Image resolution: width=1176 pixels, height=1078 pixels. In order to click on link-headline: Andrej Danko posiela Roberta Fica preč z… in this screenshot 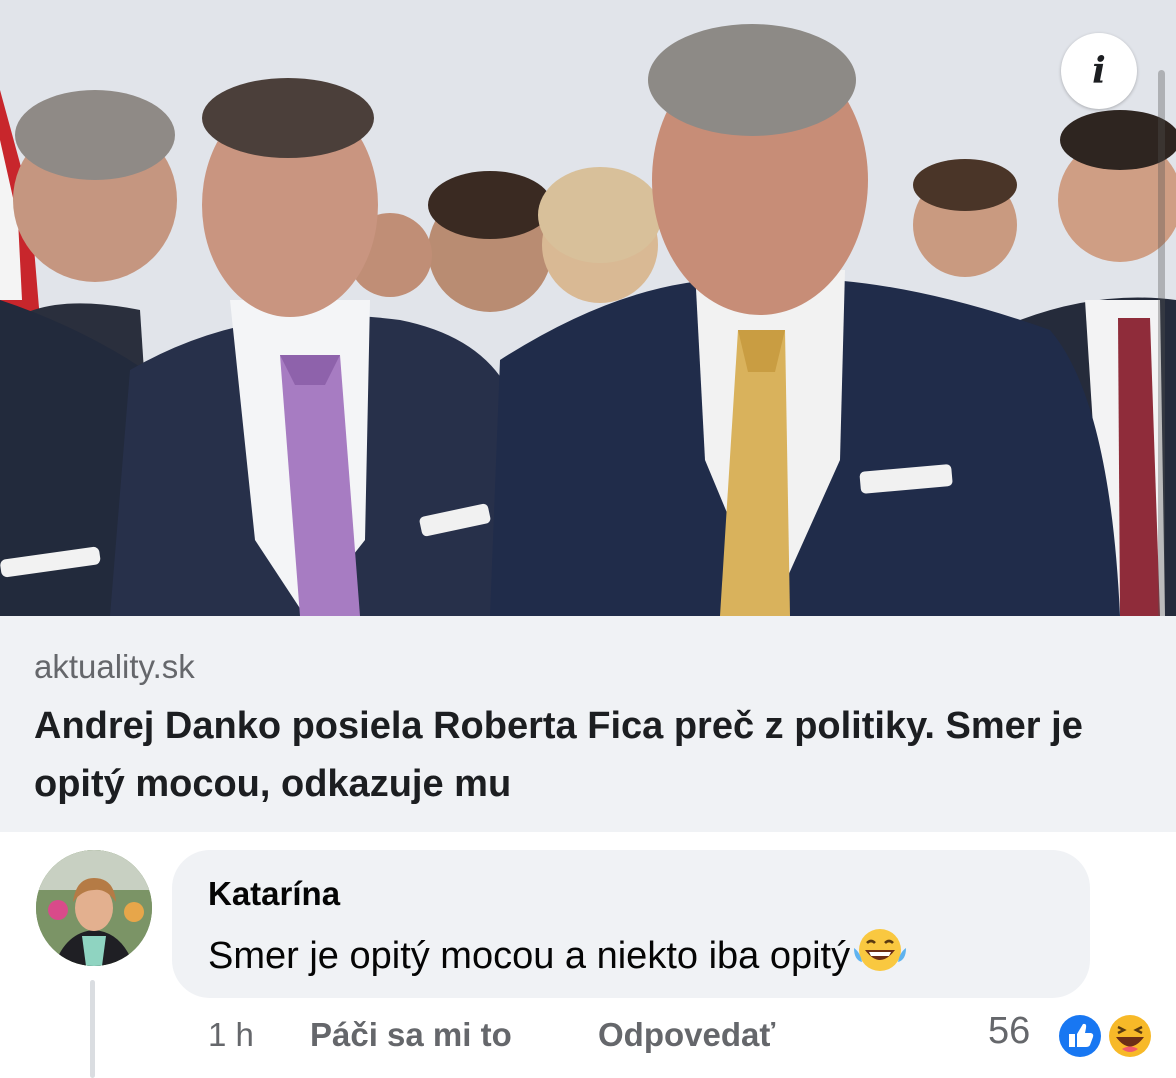, I will do `click(589, 755)`.